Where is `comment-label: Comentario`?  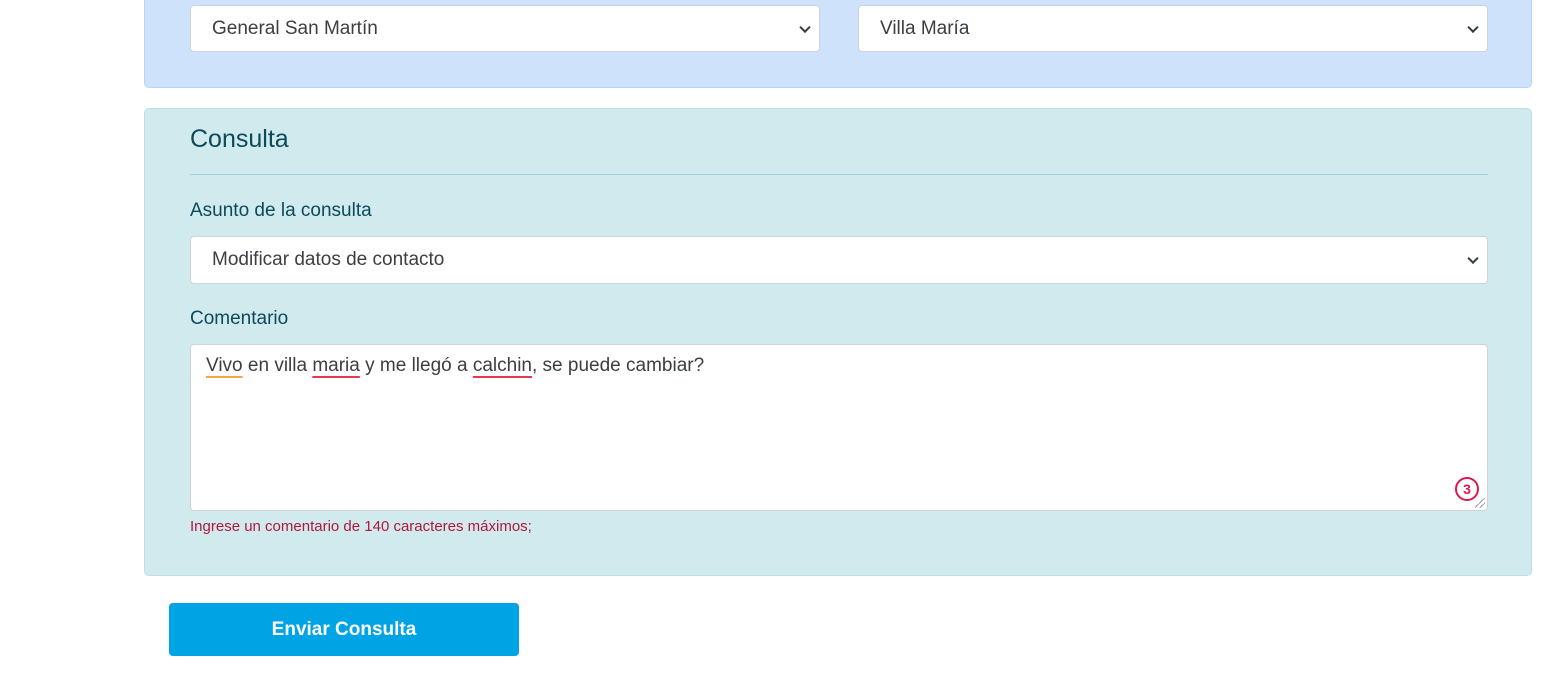
comment-label: Comentario is located at coordinates (239, 318).